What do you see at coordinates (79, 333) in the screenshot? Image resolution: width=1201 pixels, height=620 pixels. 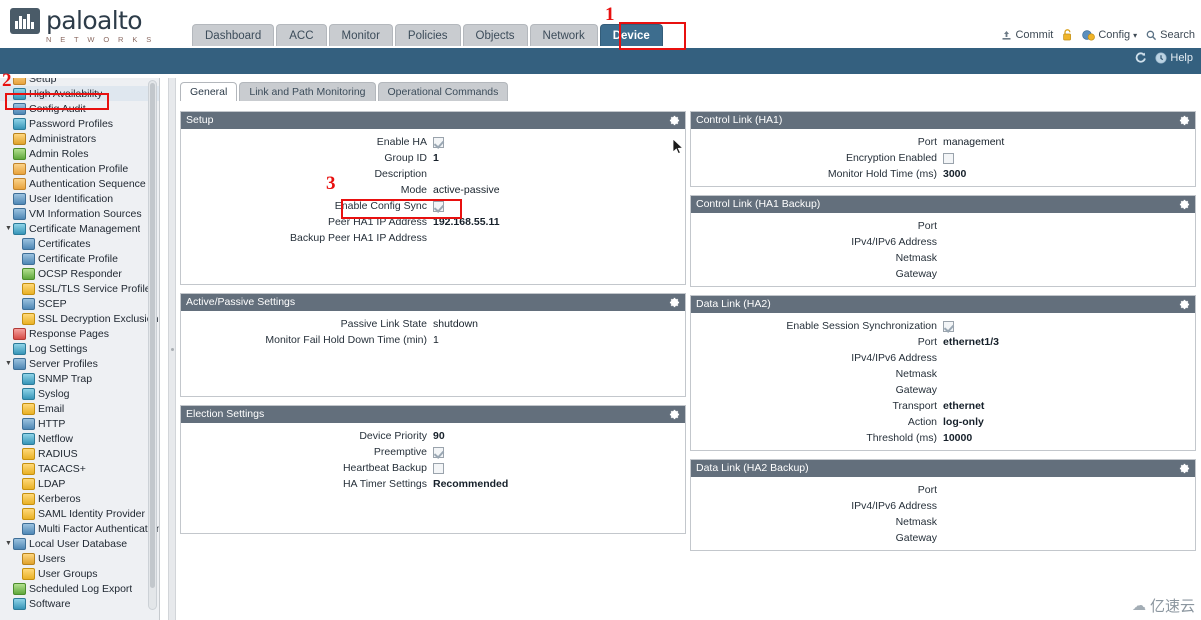 I see `sidebar-item-response-pages: Response Pages` at bounding box center [79, 333].